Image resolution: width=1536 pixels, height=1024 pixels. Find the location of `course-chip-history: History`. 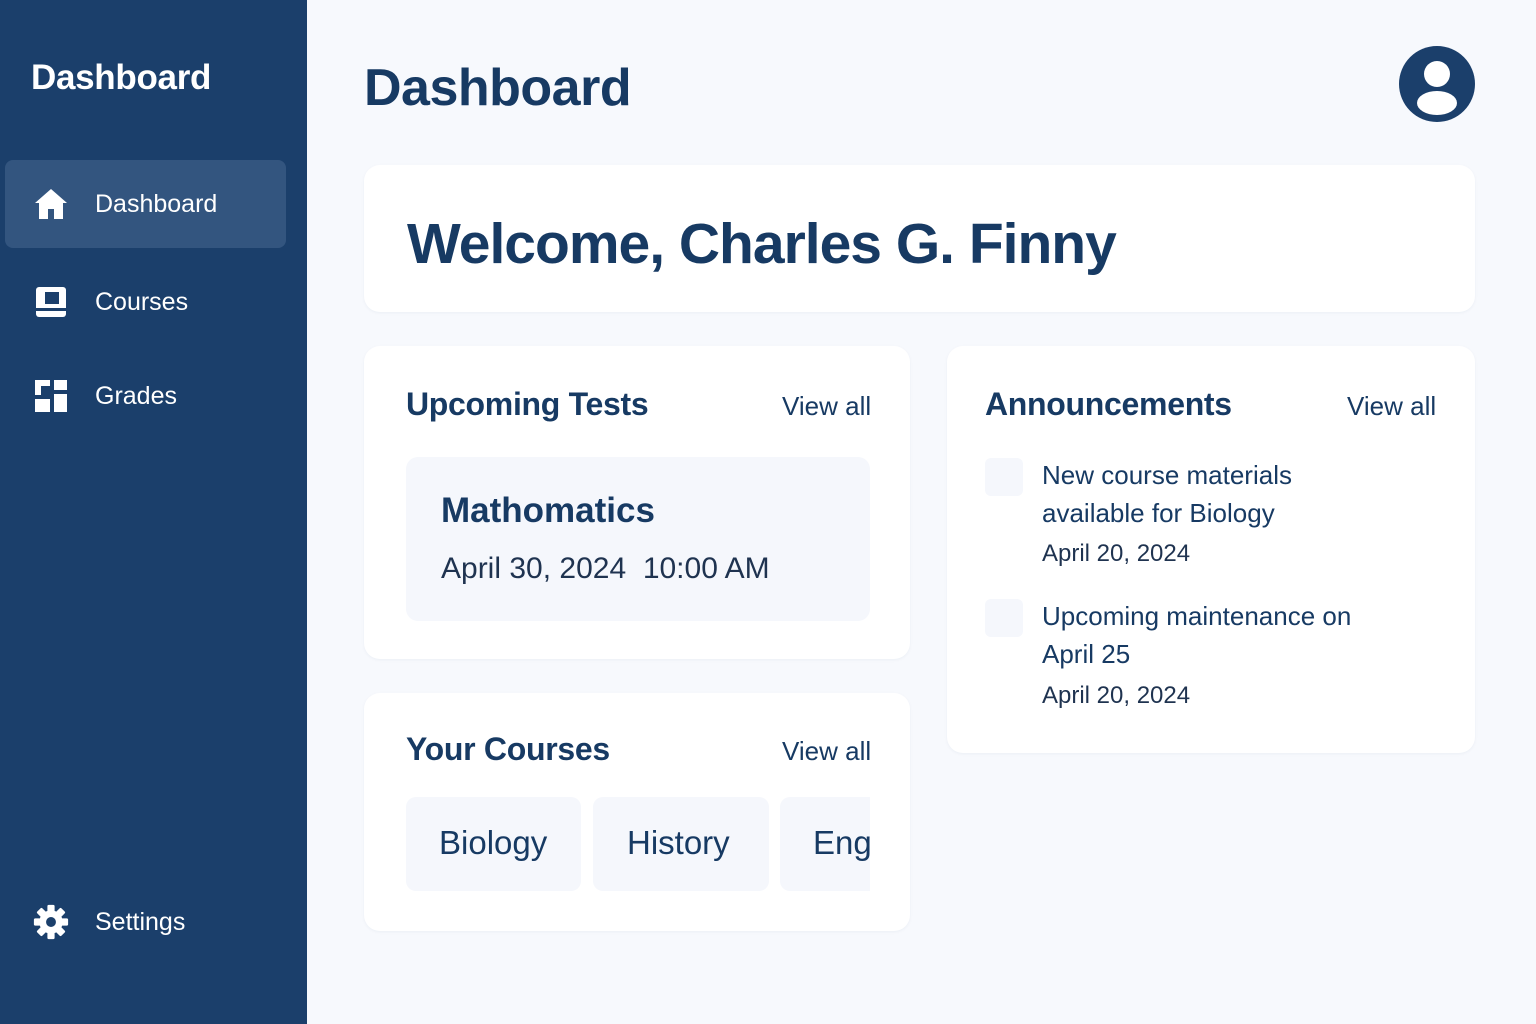

course-chip-history: History is located at coordinates (681, 844).